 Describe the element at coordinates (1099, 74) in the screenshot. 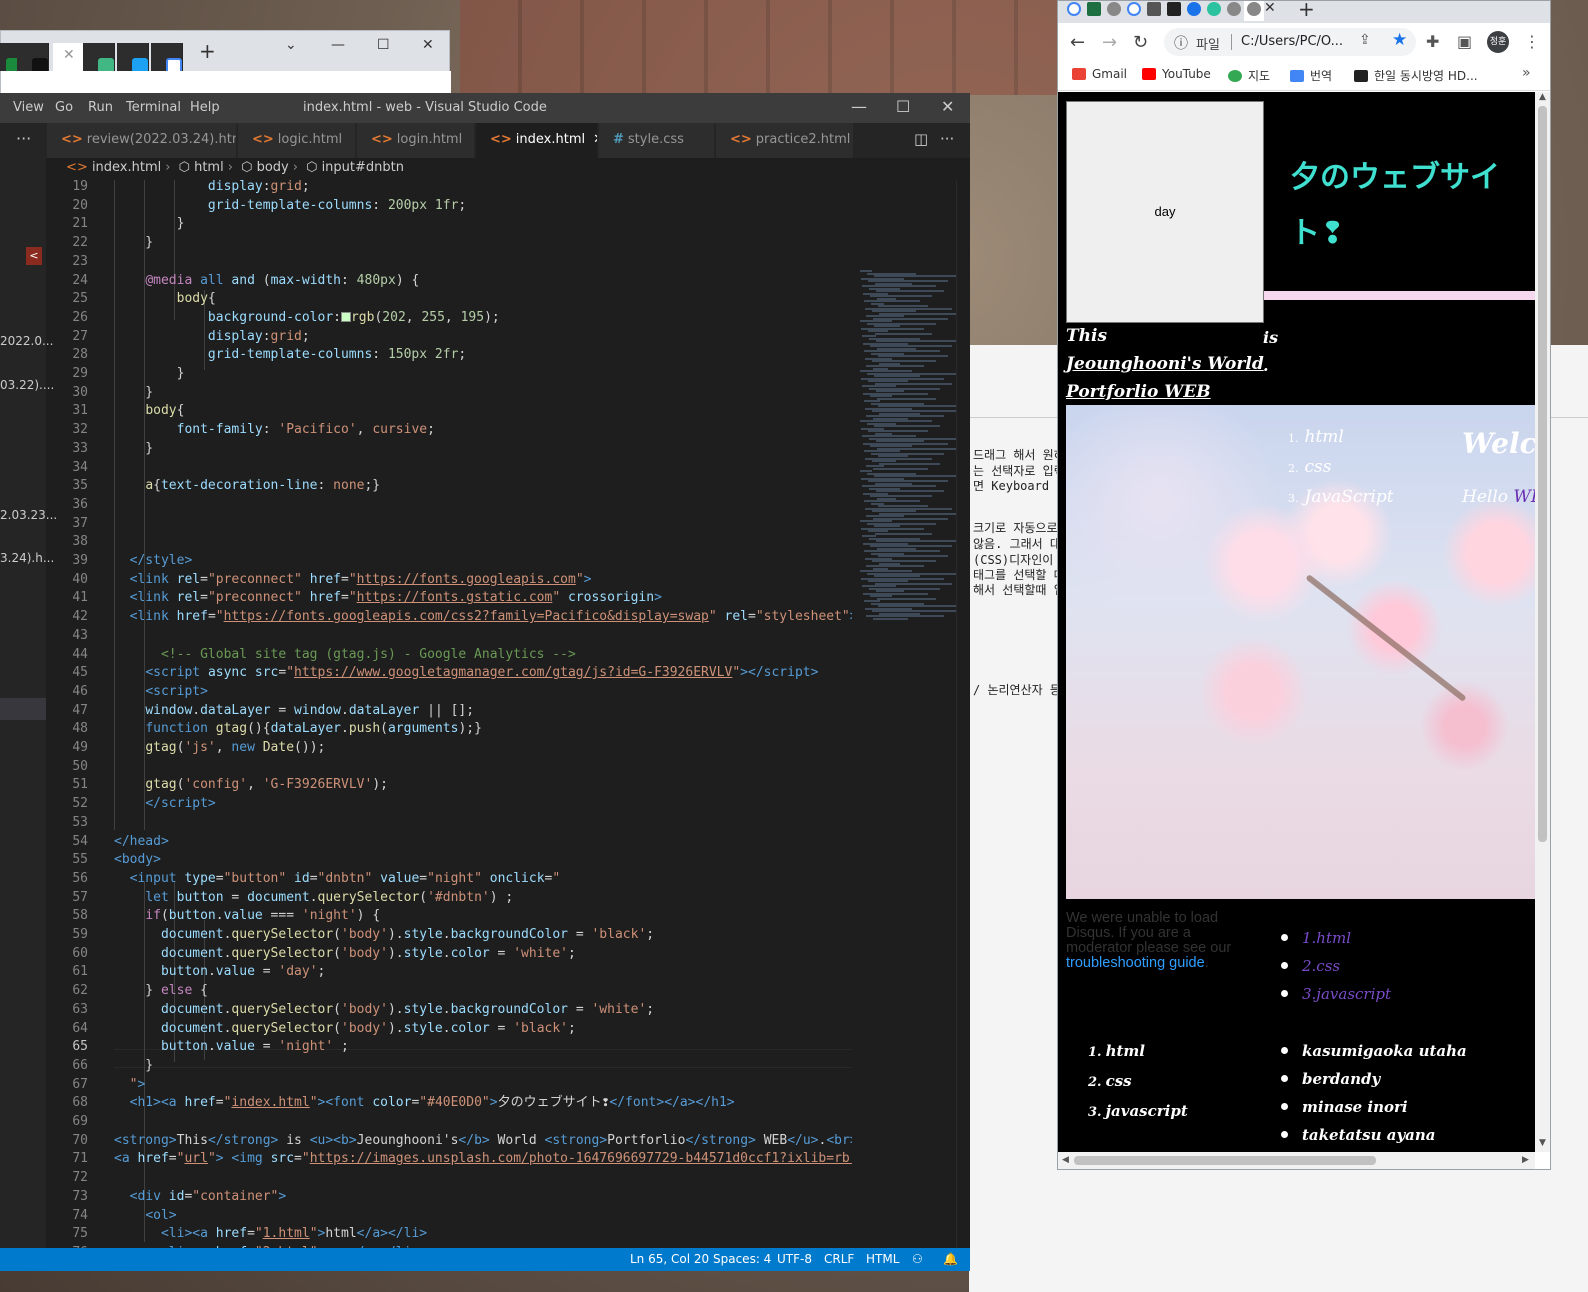

I see `bookmark-gmail: Gmail` at that location.